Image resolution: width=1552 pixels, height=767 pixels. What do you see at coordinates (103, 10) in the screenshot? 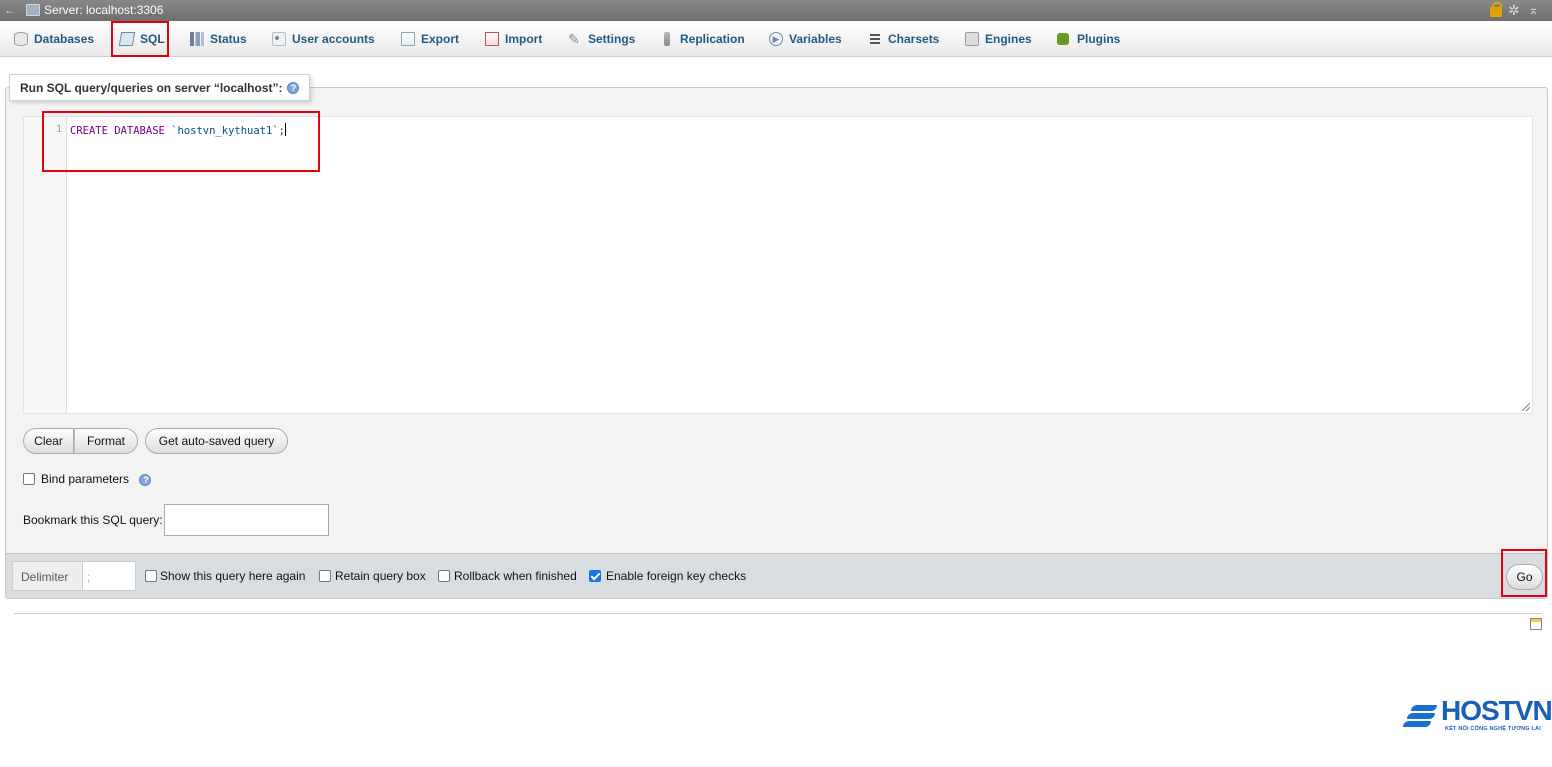
I see `server-label: Server: localhost:3306` at bounding box center [103, 10].